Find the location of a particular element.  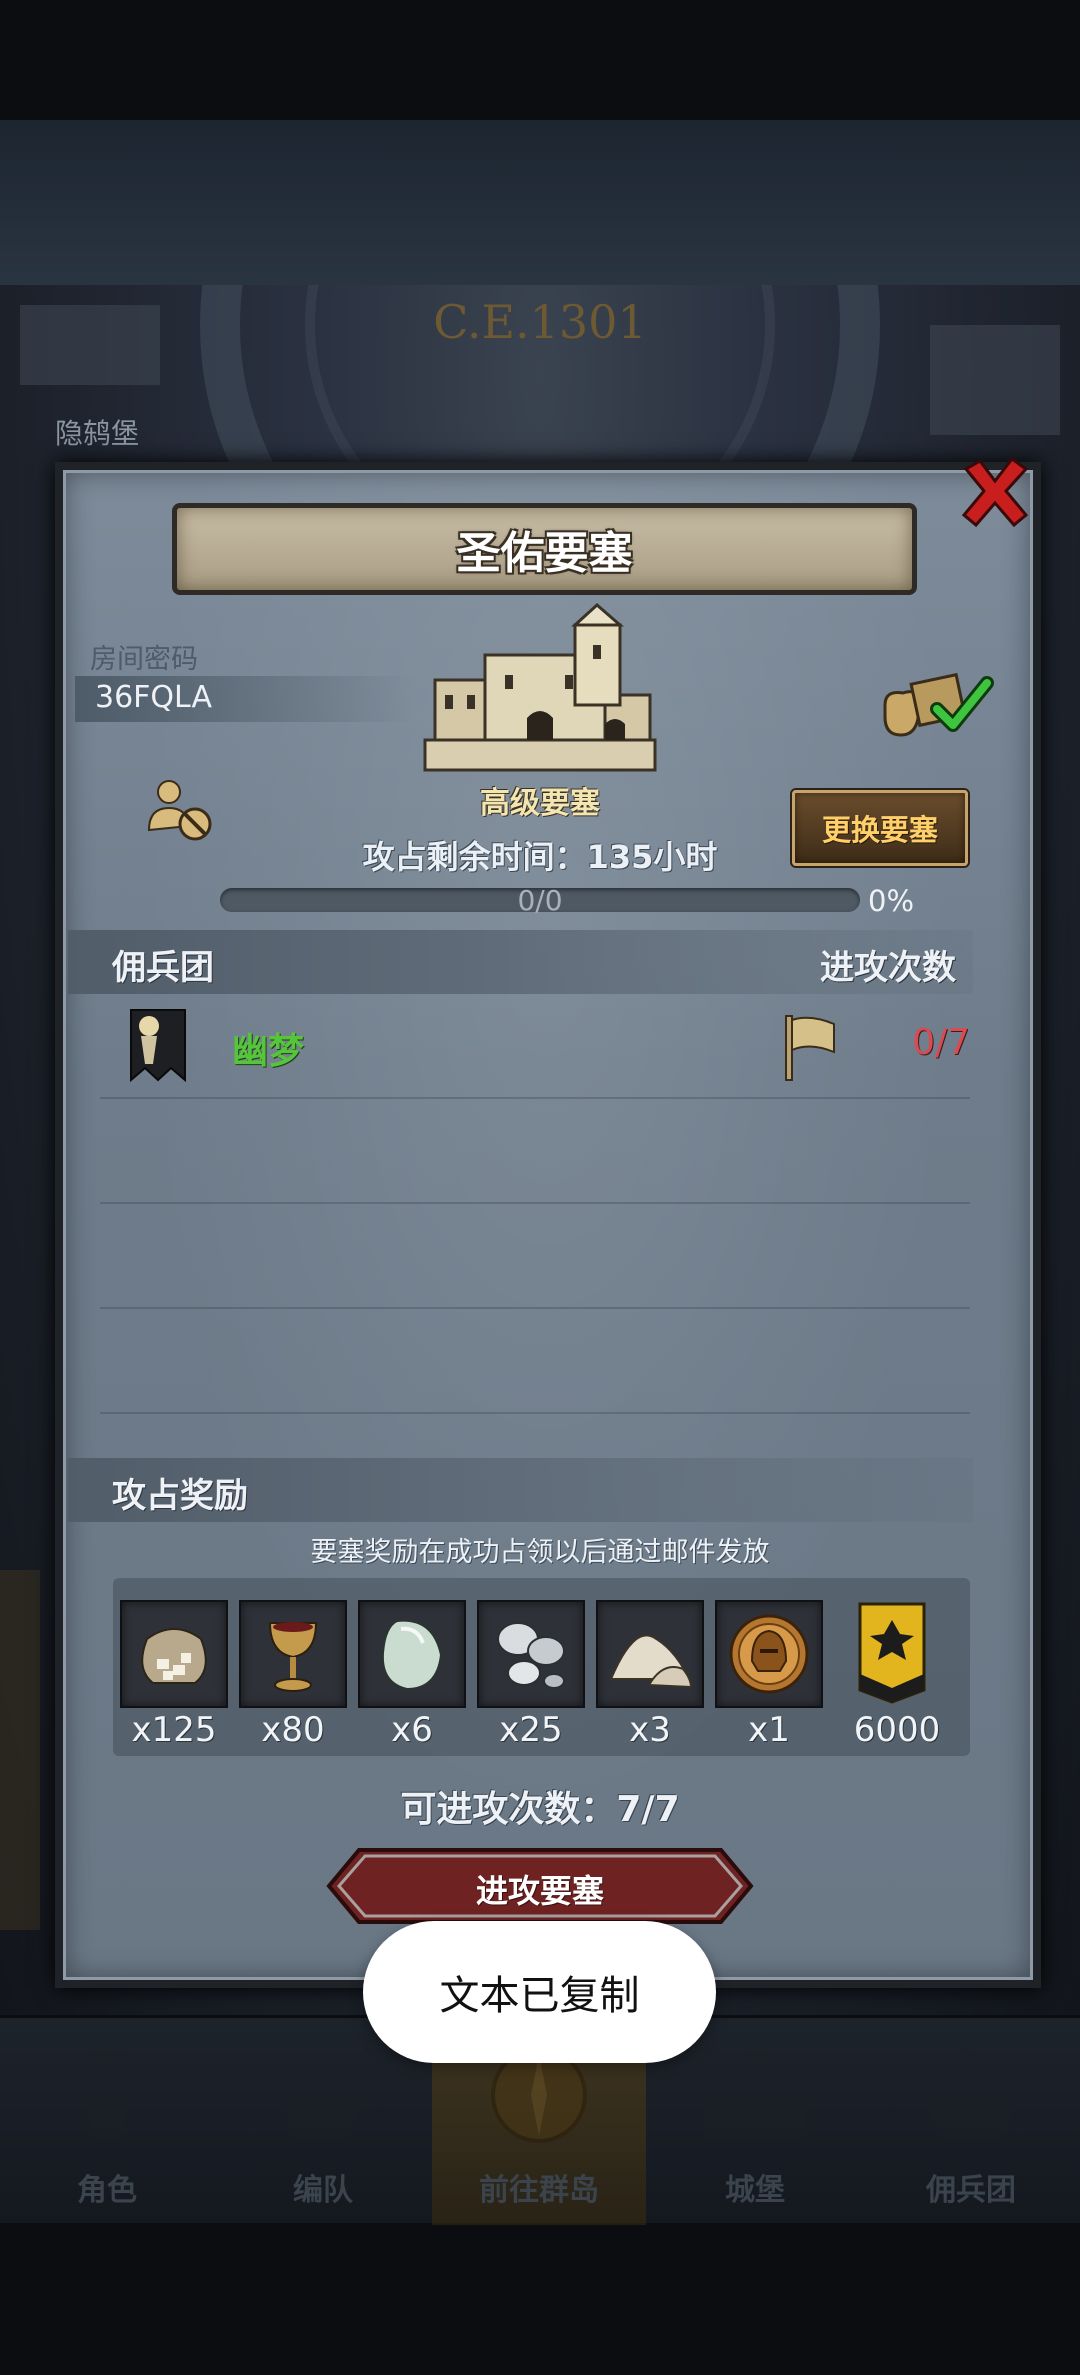

fortress-level: 高级要塞 is located at coordinates (540, 803).